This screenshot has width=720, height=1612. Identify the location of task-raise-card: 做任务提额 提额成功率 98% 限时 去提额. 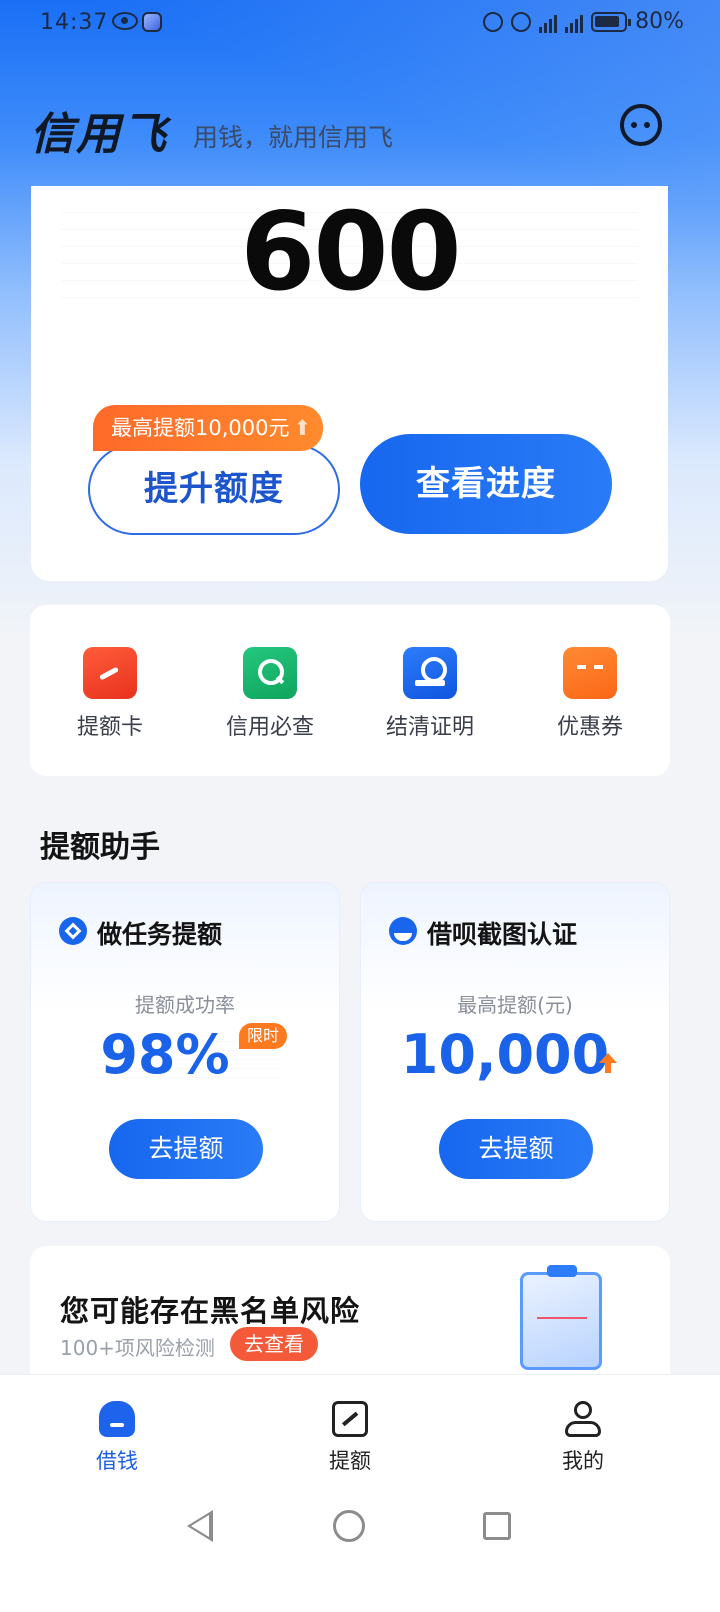
(185, 1052).